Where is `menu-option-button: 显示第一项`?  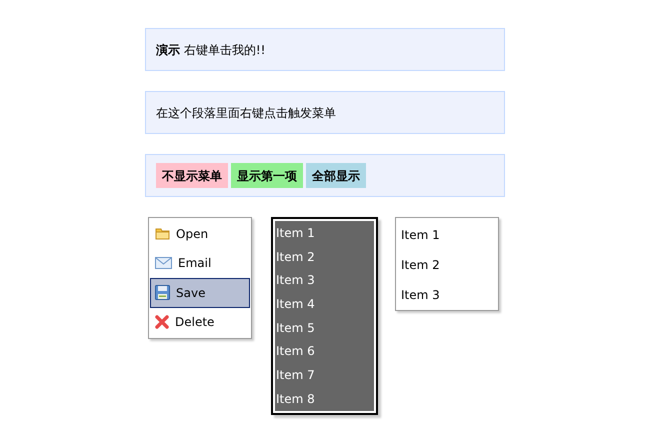
menu-option-button: 显示第一项 is located at coordinates (267, 175).